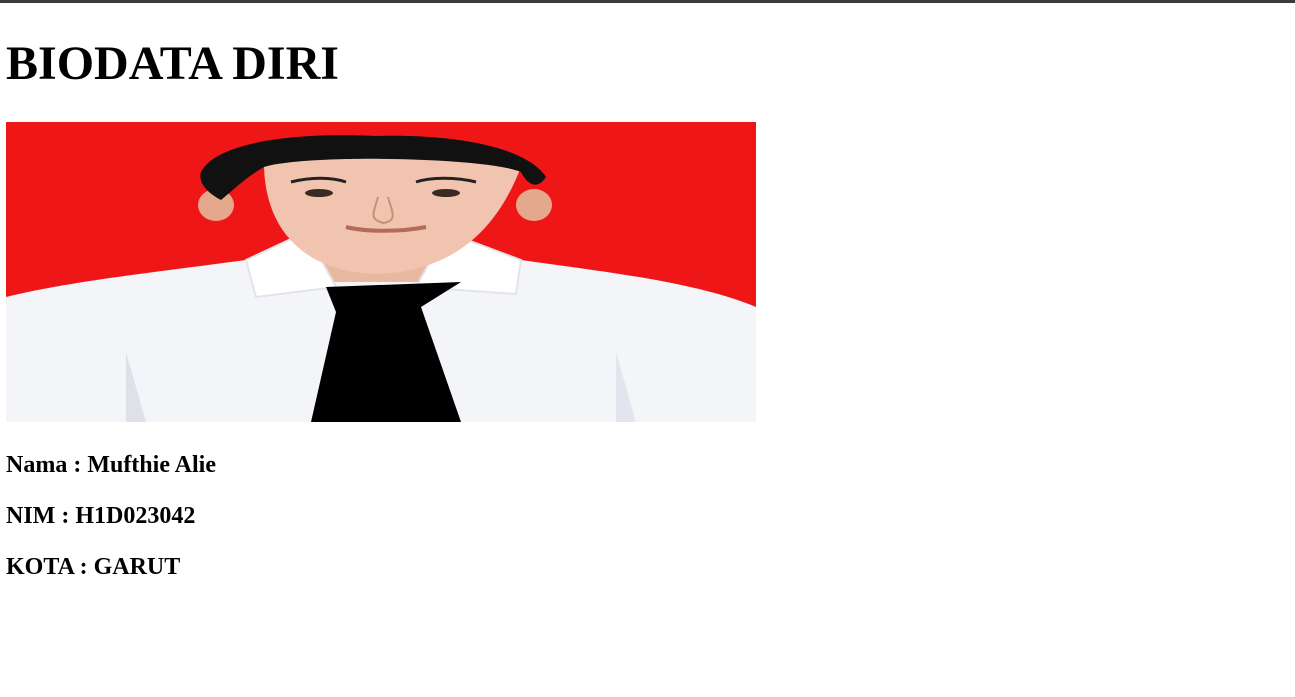 Image resolution: width=1295 pixels, height=697 pixels. I want to click on page-title: BIODATA DIRI, so click(172, 63).